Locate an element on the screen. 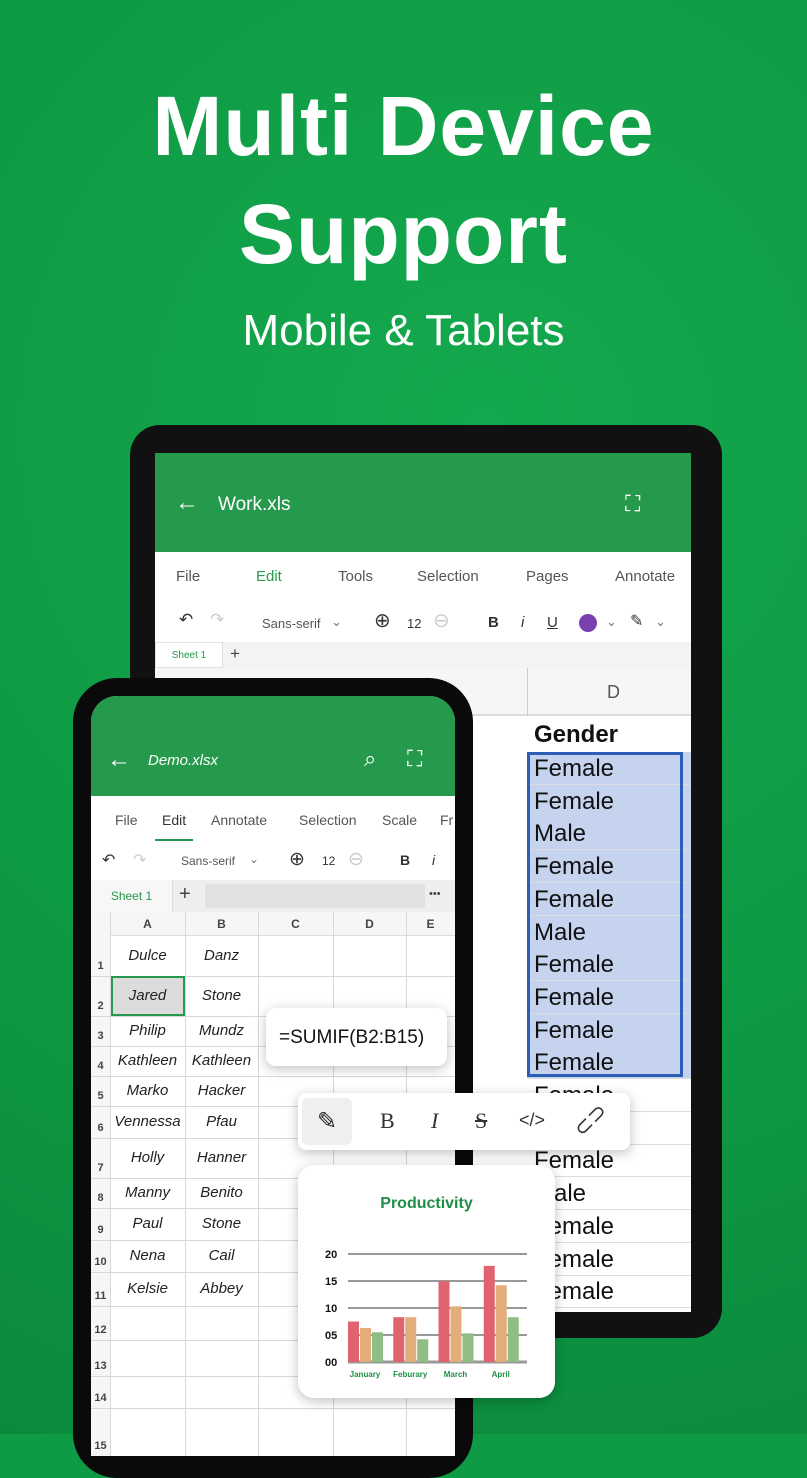  row-number: 6 is located at coordinates (100, 1128).